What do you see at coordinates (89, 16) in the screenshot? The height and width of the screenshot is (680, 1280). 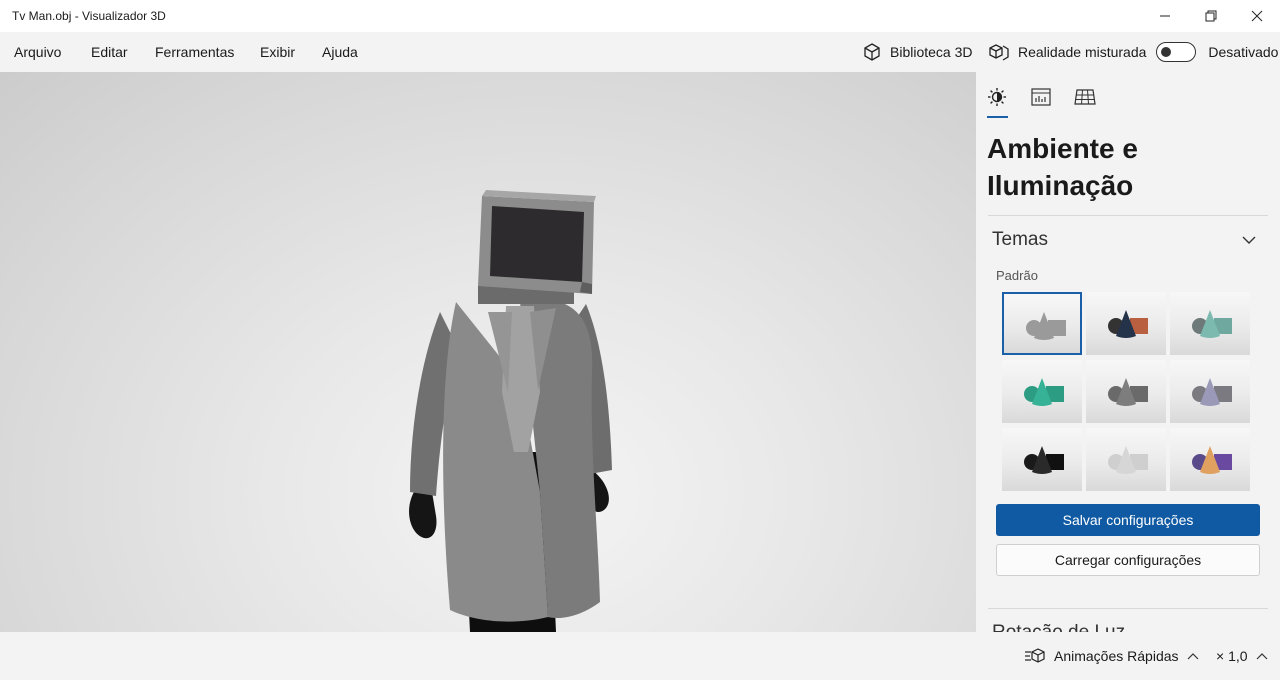 I see `window-title: Tv Man.obj - Visualizador 3D` at bounding box center [89, 16].